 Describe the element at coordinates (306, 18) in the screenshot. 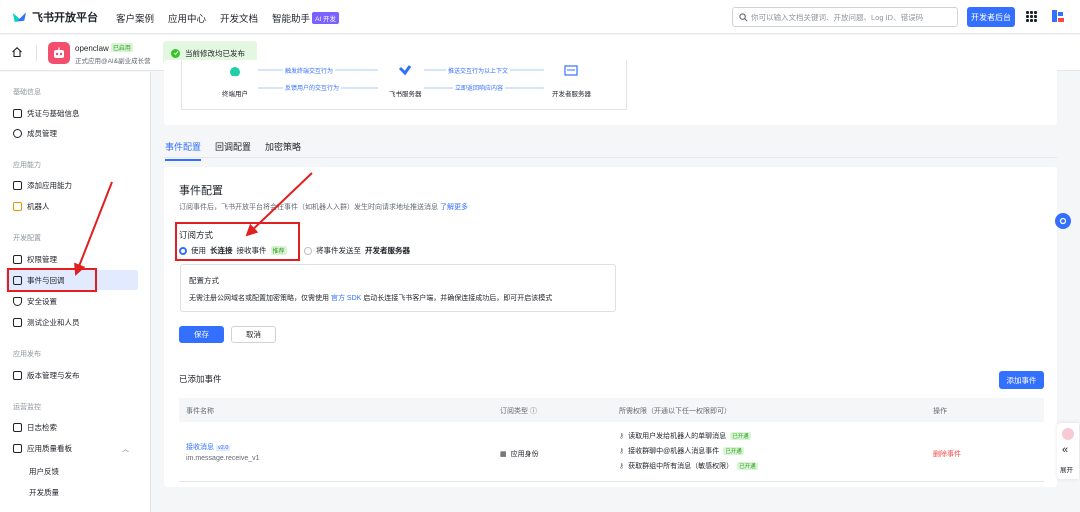

I see `nav-link-assistant: 智能助手 AI 开发` at that location.